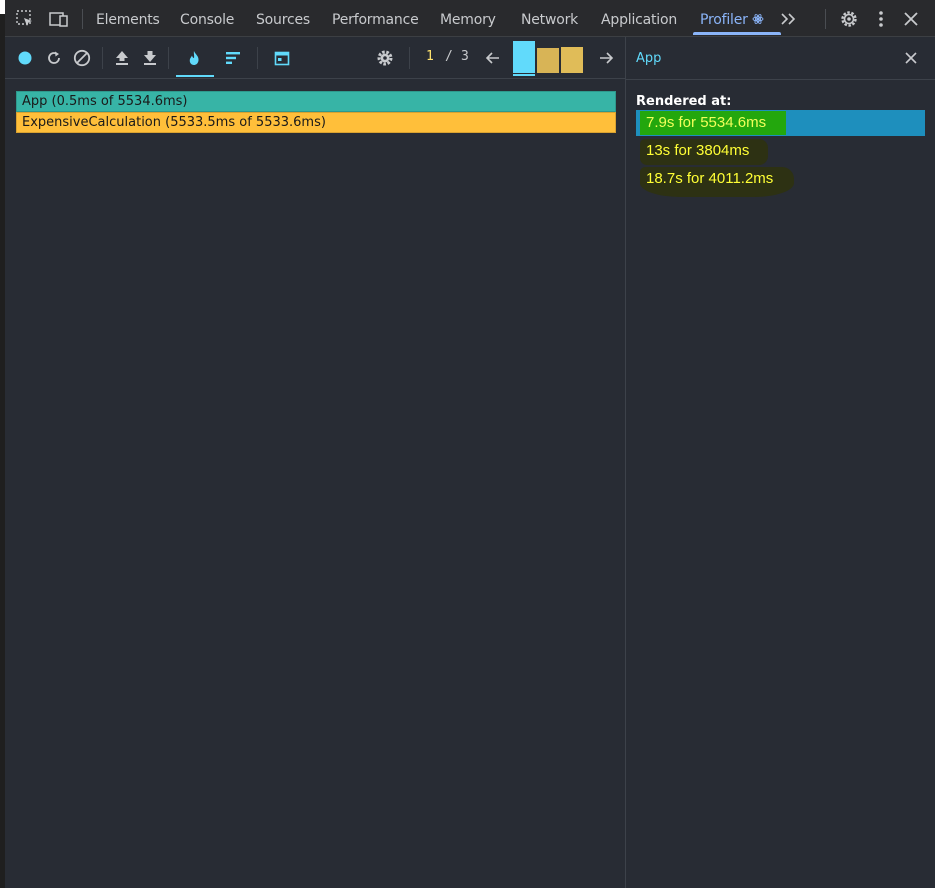  I want to click on clear-profiling-button, so click(82, 58).